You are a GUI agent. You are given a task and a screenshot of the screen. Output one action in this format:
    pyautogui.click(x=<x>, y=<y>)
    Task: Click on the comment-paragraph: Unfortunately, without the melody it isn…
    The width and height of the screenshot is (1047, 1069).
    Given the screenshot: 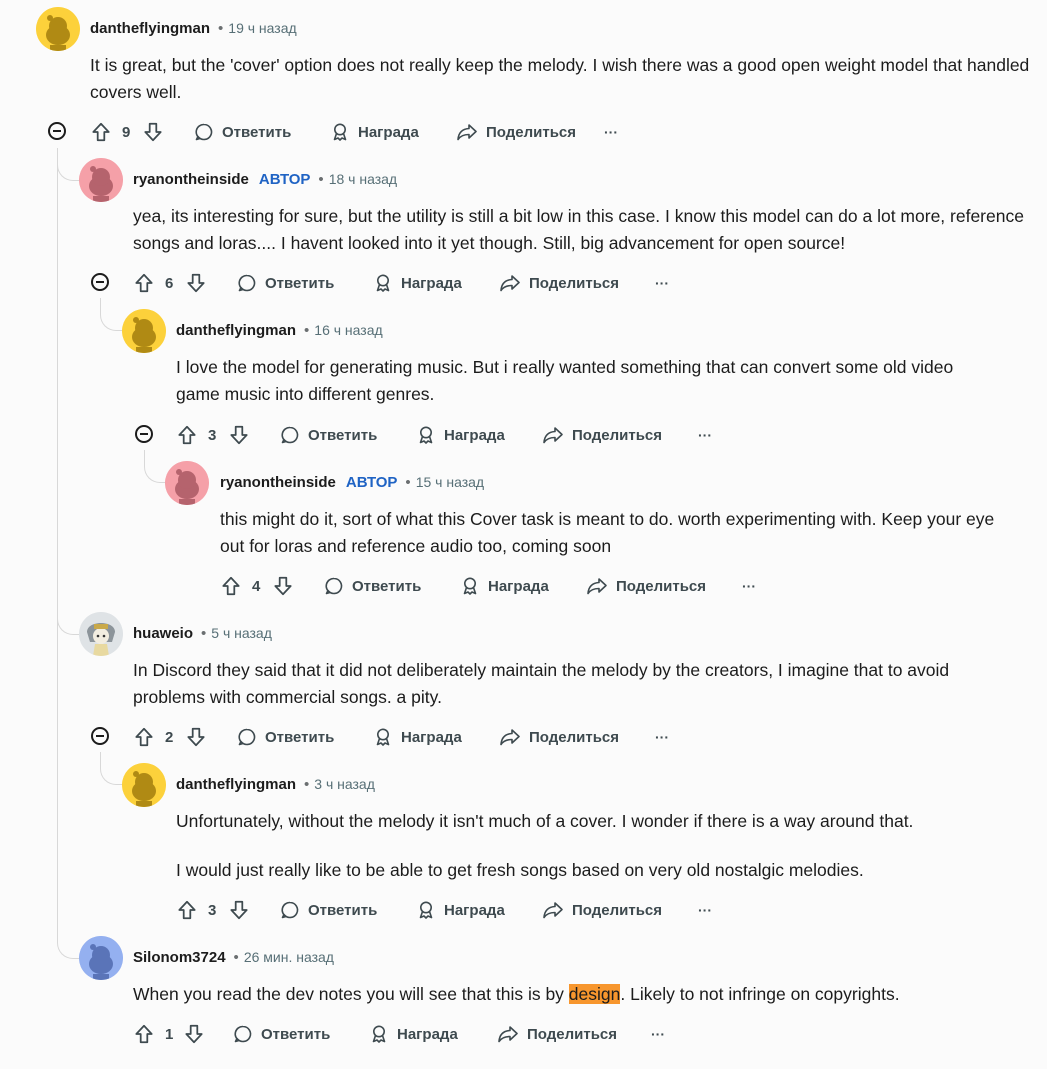 What is the action you would take?
    pyautogui.click(x=545, y=821)
    